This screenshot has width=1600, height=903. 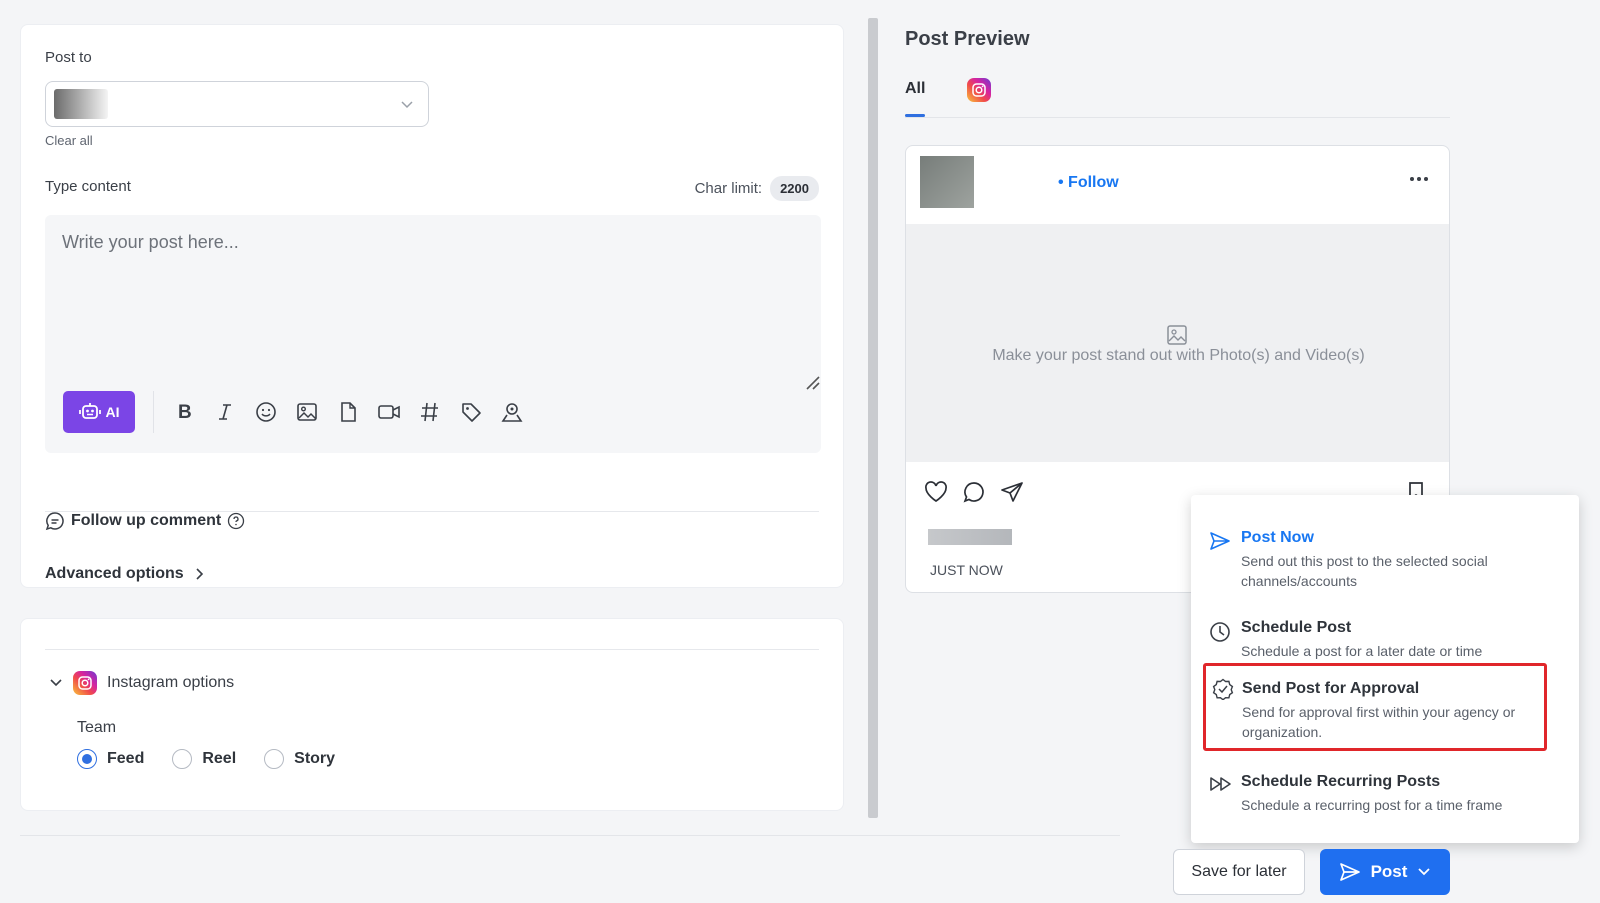 What do you see at coordinates (936, 492) in the screenshot?
I see `heart-icon` at bounding box center [936, 492].